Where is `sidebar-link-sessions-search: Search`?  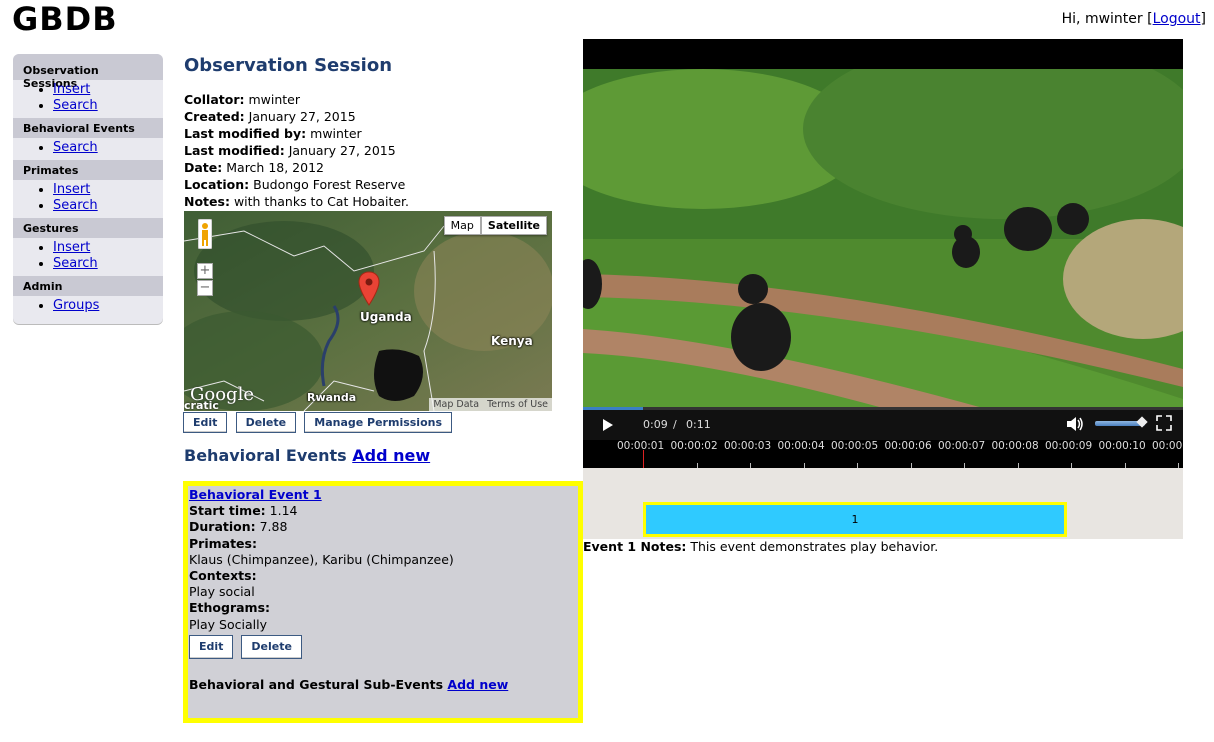 sidebar-link-sessions-search: Search is located at coordinates (75, 105).